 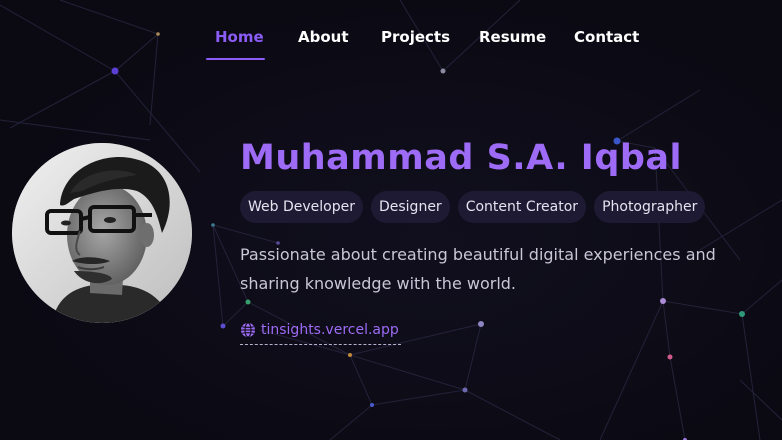 I want to click on nav-link-contact: Contact, so click(x=606, y=37).